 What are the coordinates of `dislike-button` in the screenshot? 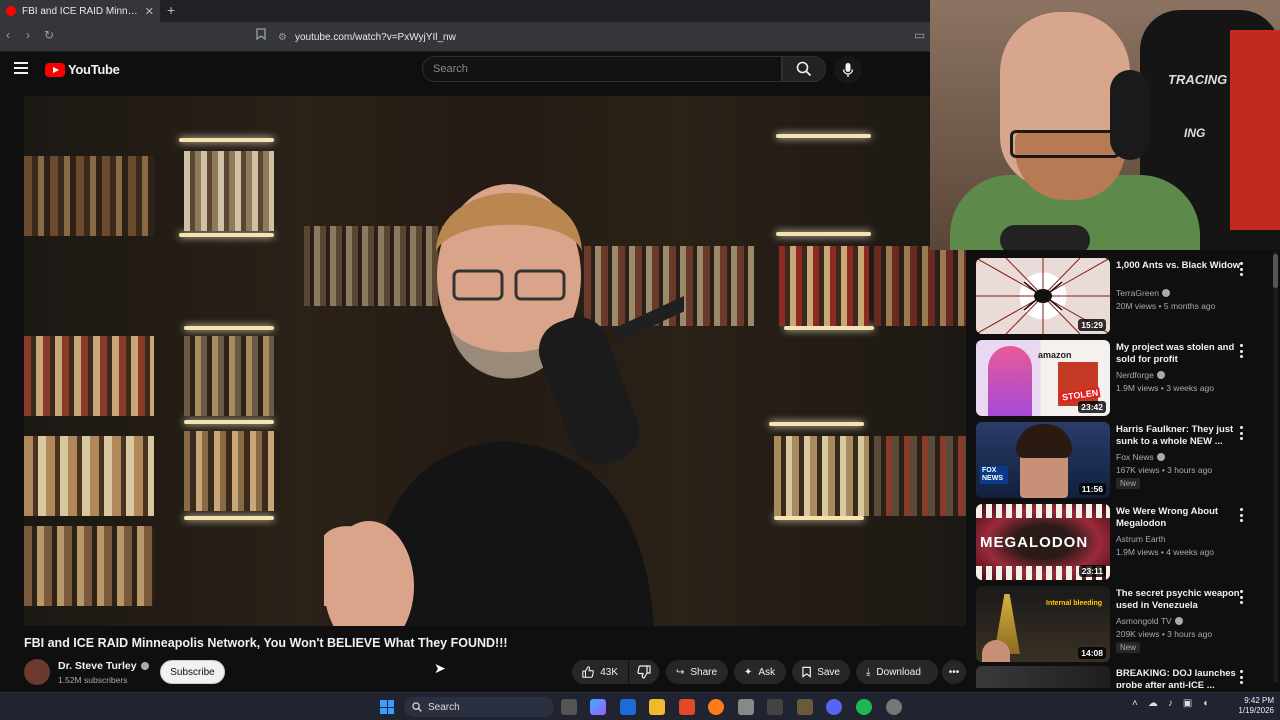 It's located at (644, 672).